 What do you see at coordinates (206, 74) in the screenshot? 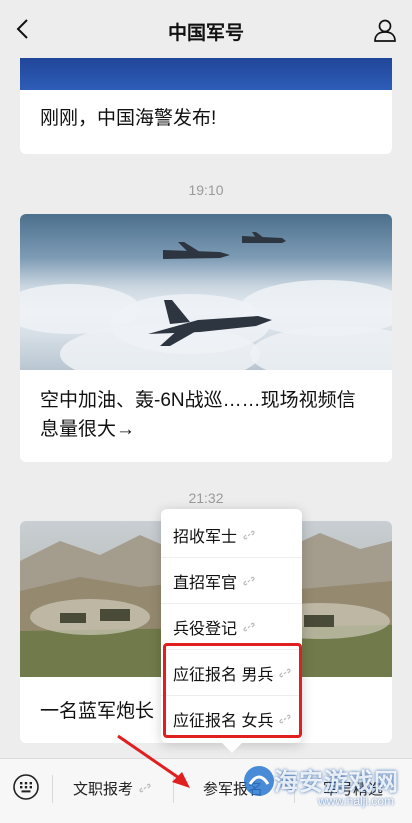
I see `article-thumbnail` at bounding box center [206, 74].